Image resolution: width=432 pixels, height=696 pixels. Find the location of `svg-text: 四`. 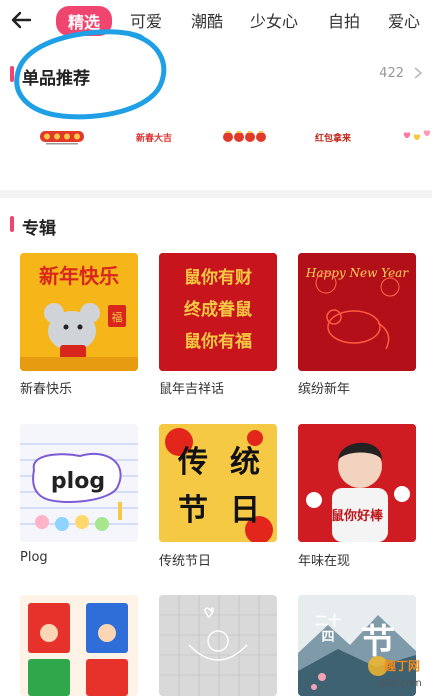

svg-text: 四 is located at coordinates (327, 637).